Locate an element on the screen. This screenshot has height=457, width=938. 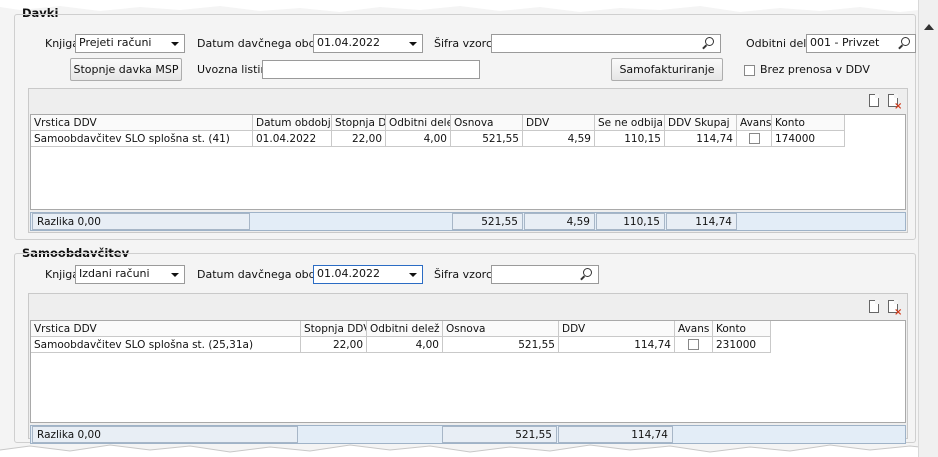
vertical-scrollbar is located at coordinates (928, 228).